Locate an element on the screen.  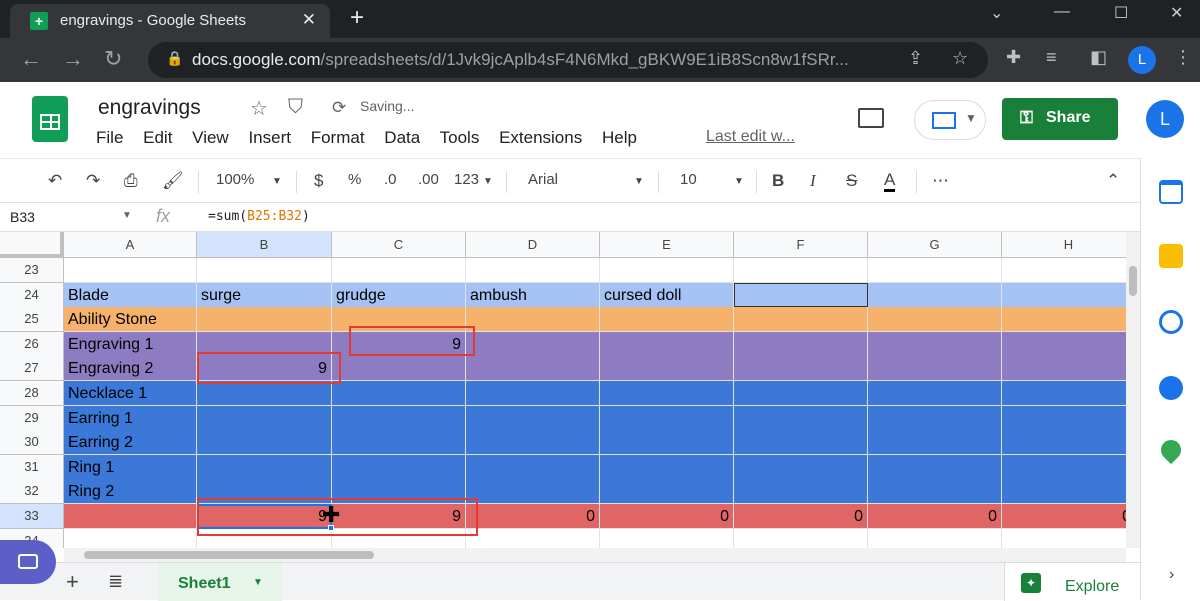
cell-f32 is located at coordinates (801, 492).